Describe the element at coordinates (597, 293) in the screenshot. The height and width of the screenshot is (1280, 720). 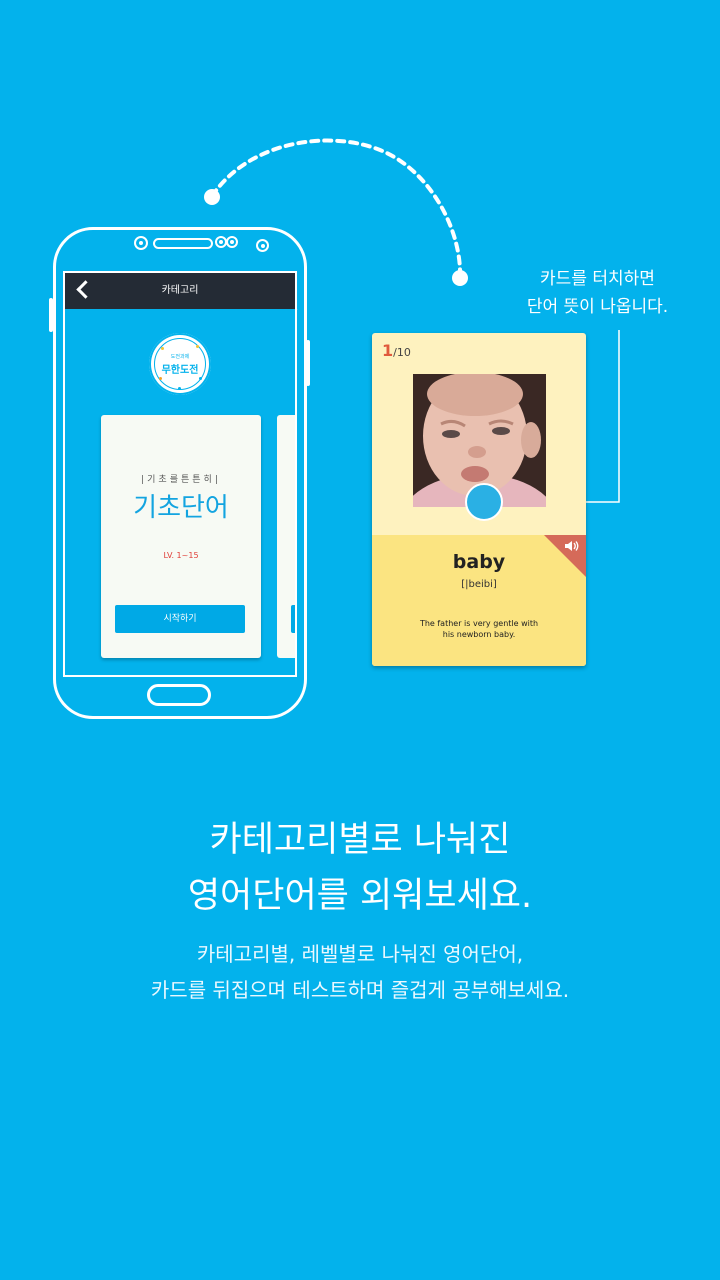
I see `touch-hint: 카드를 터치하면 단어 뜻이 나옵니다.` at that location.